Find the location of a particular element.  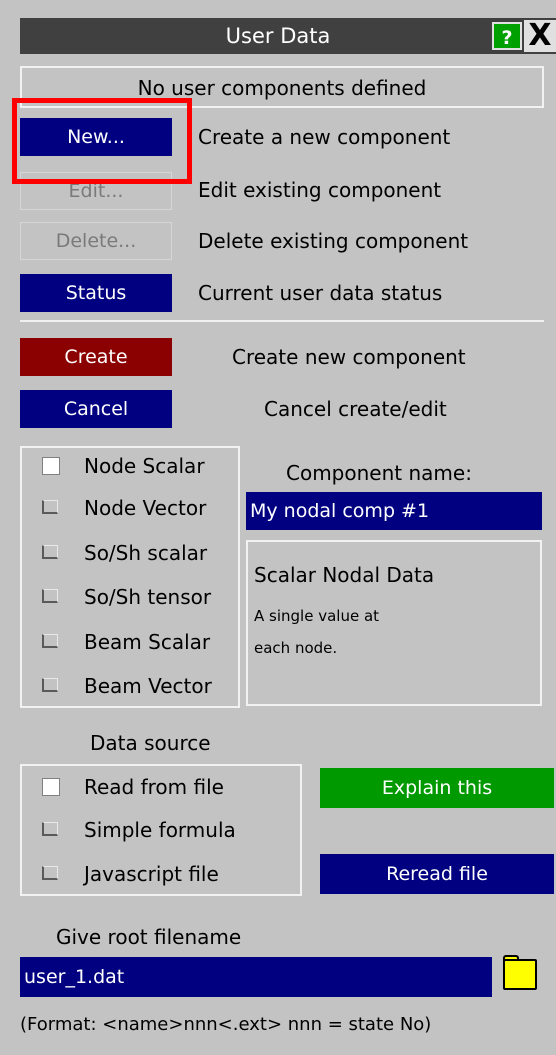

javascript-file-label: Javascript file is located at coordinates (151, 874).